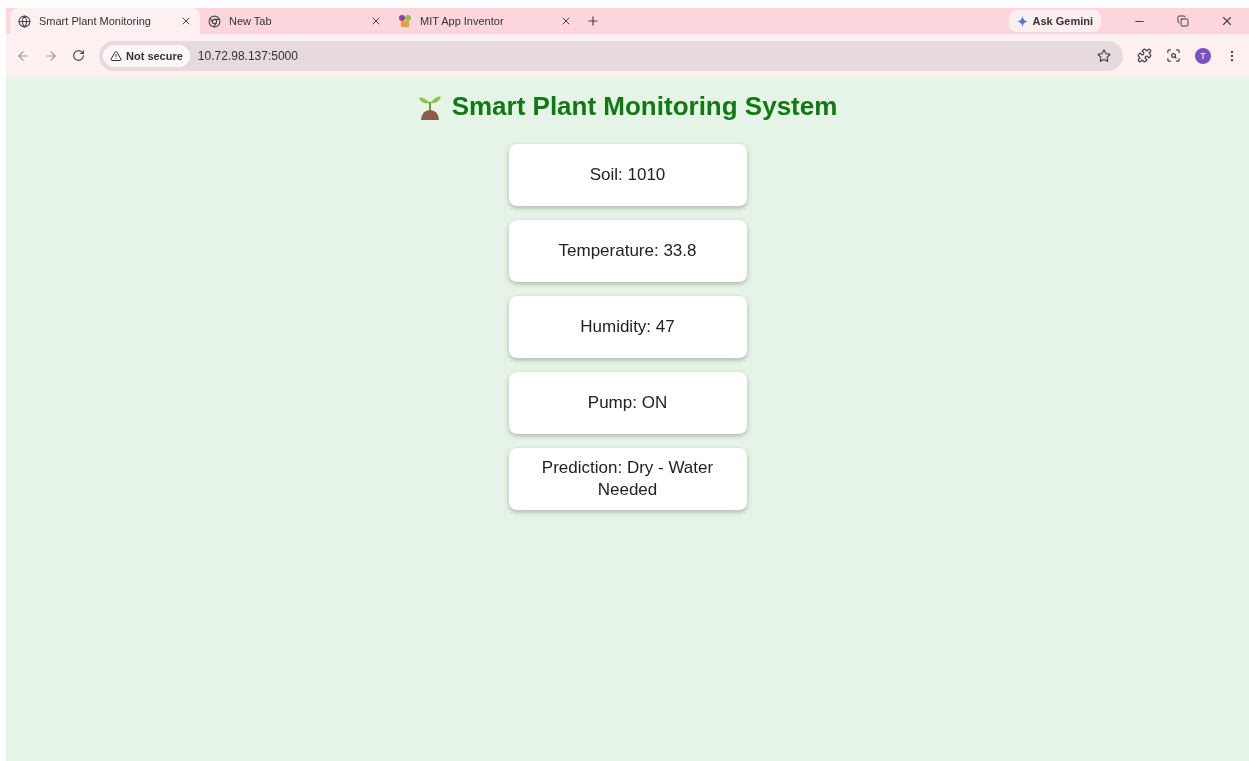  Describe the element at coordinates (1104, 55) in the screenshot. I see `star-icon` at that location.